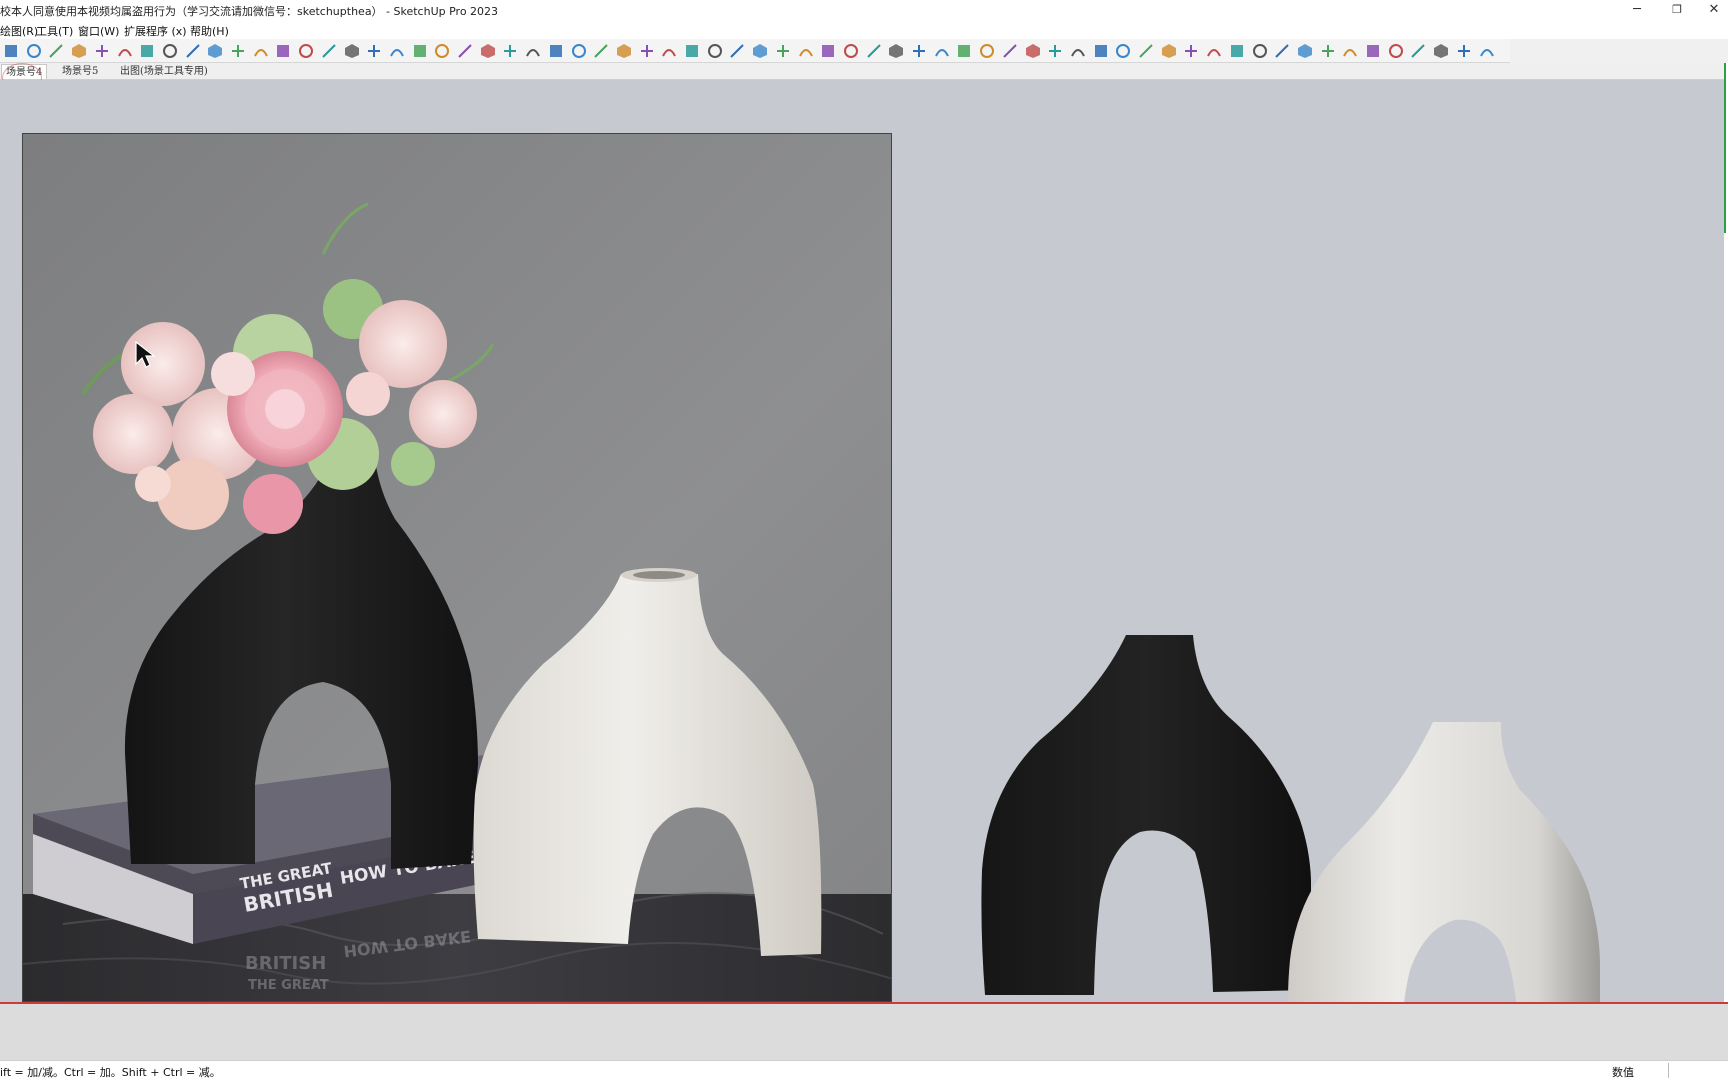 Image resolution: width=1728 pixels, height=1080 pixels. What do you see at coordinates (1305, 51) in the screenshot?
I see `slope-icon` at bounding box center [1305, 51].